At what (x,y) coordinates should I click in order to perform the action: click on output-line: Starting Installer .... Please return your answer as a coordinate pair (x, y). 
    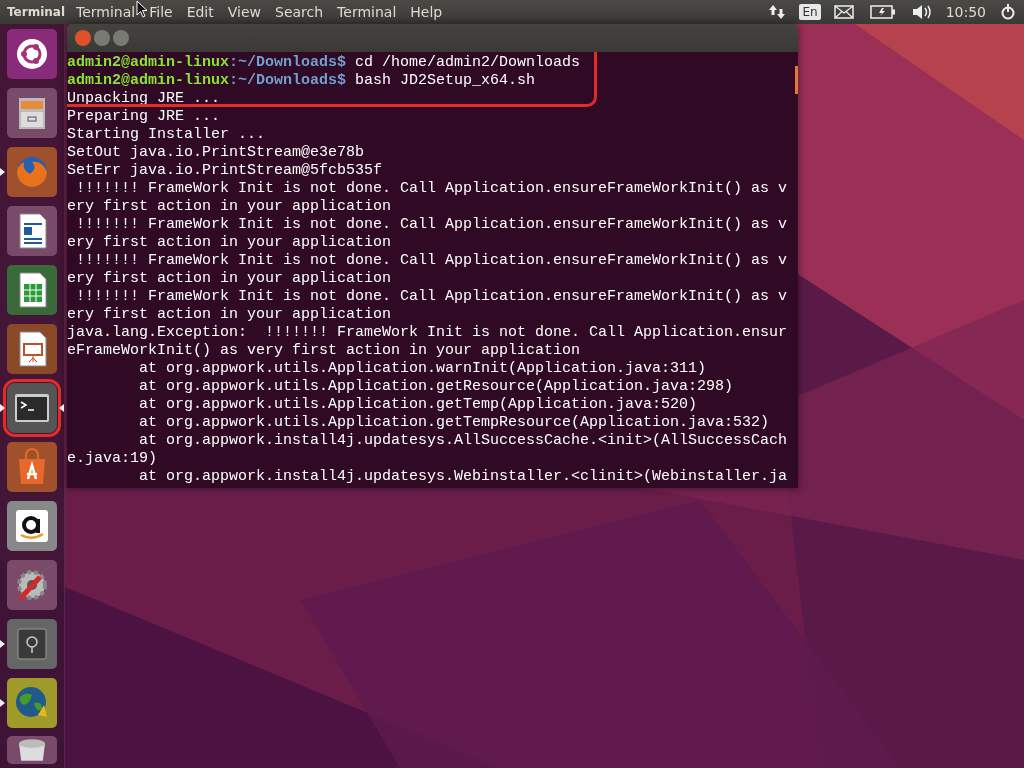
    Looking at the image, I should click on (166, 134).